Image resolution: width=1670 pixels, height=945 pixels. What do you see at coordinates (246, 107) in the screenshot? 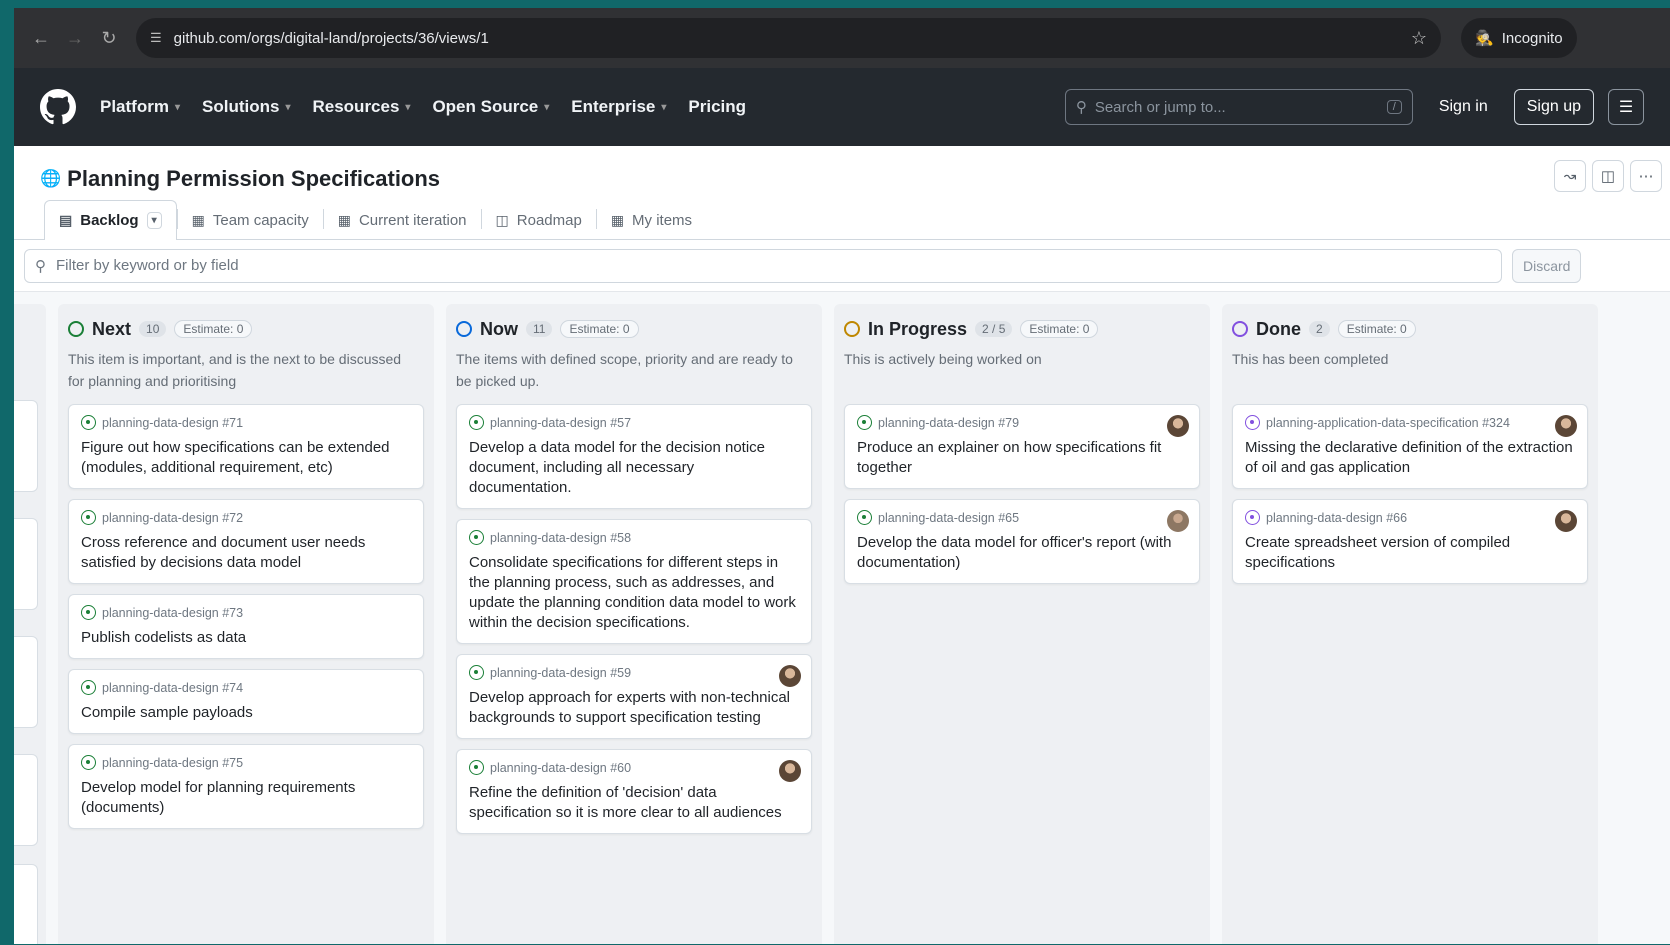
I see `nav-item-solutions: Solutions ▾` at bounding box center [246, 107].